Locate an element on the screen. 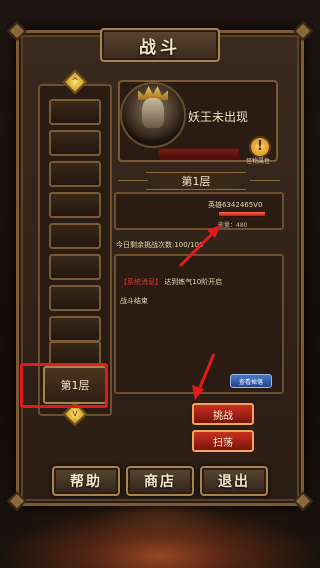  hero-health-fill is located at coordinates (242, 214).